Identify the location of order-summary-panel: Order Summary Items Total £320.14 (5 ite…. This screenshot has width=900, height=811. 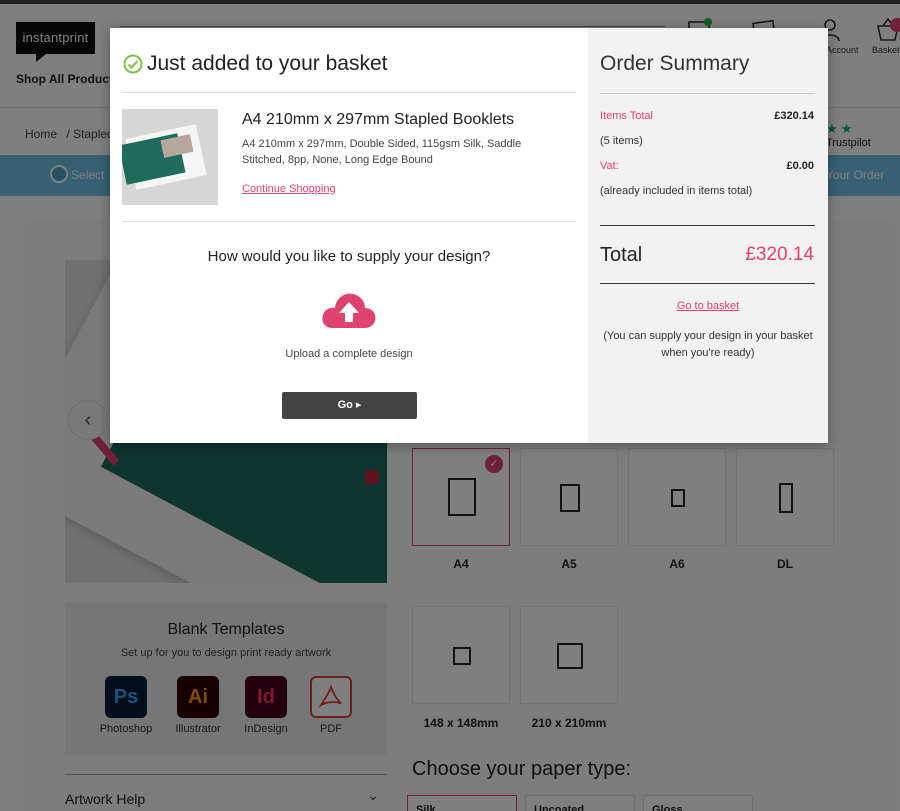
(708, 235).